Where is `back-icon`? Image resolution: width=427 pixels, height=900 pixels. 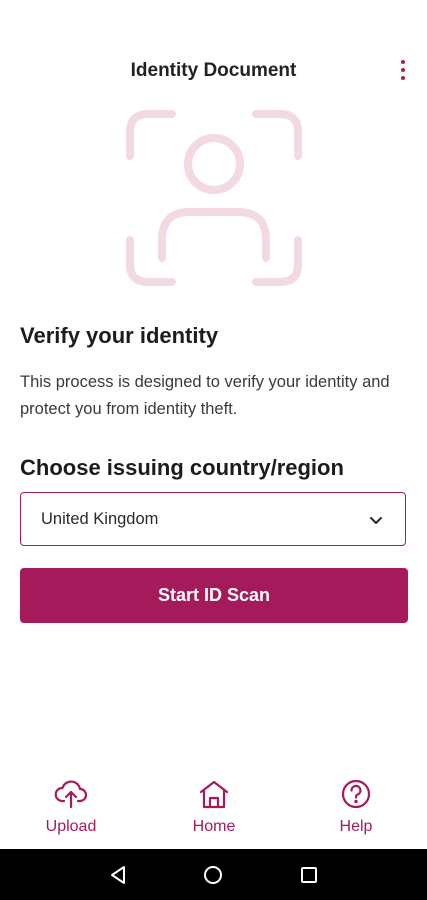
back-icon is located at coordinates (118, 875).